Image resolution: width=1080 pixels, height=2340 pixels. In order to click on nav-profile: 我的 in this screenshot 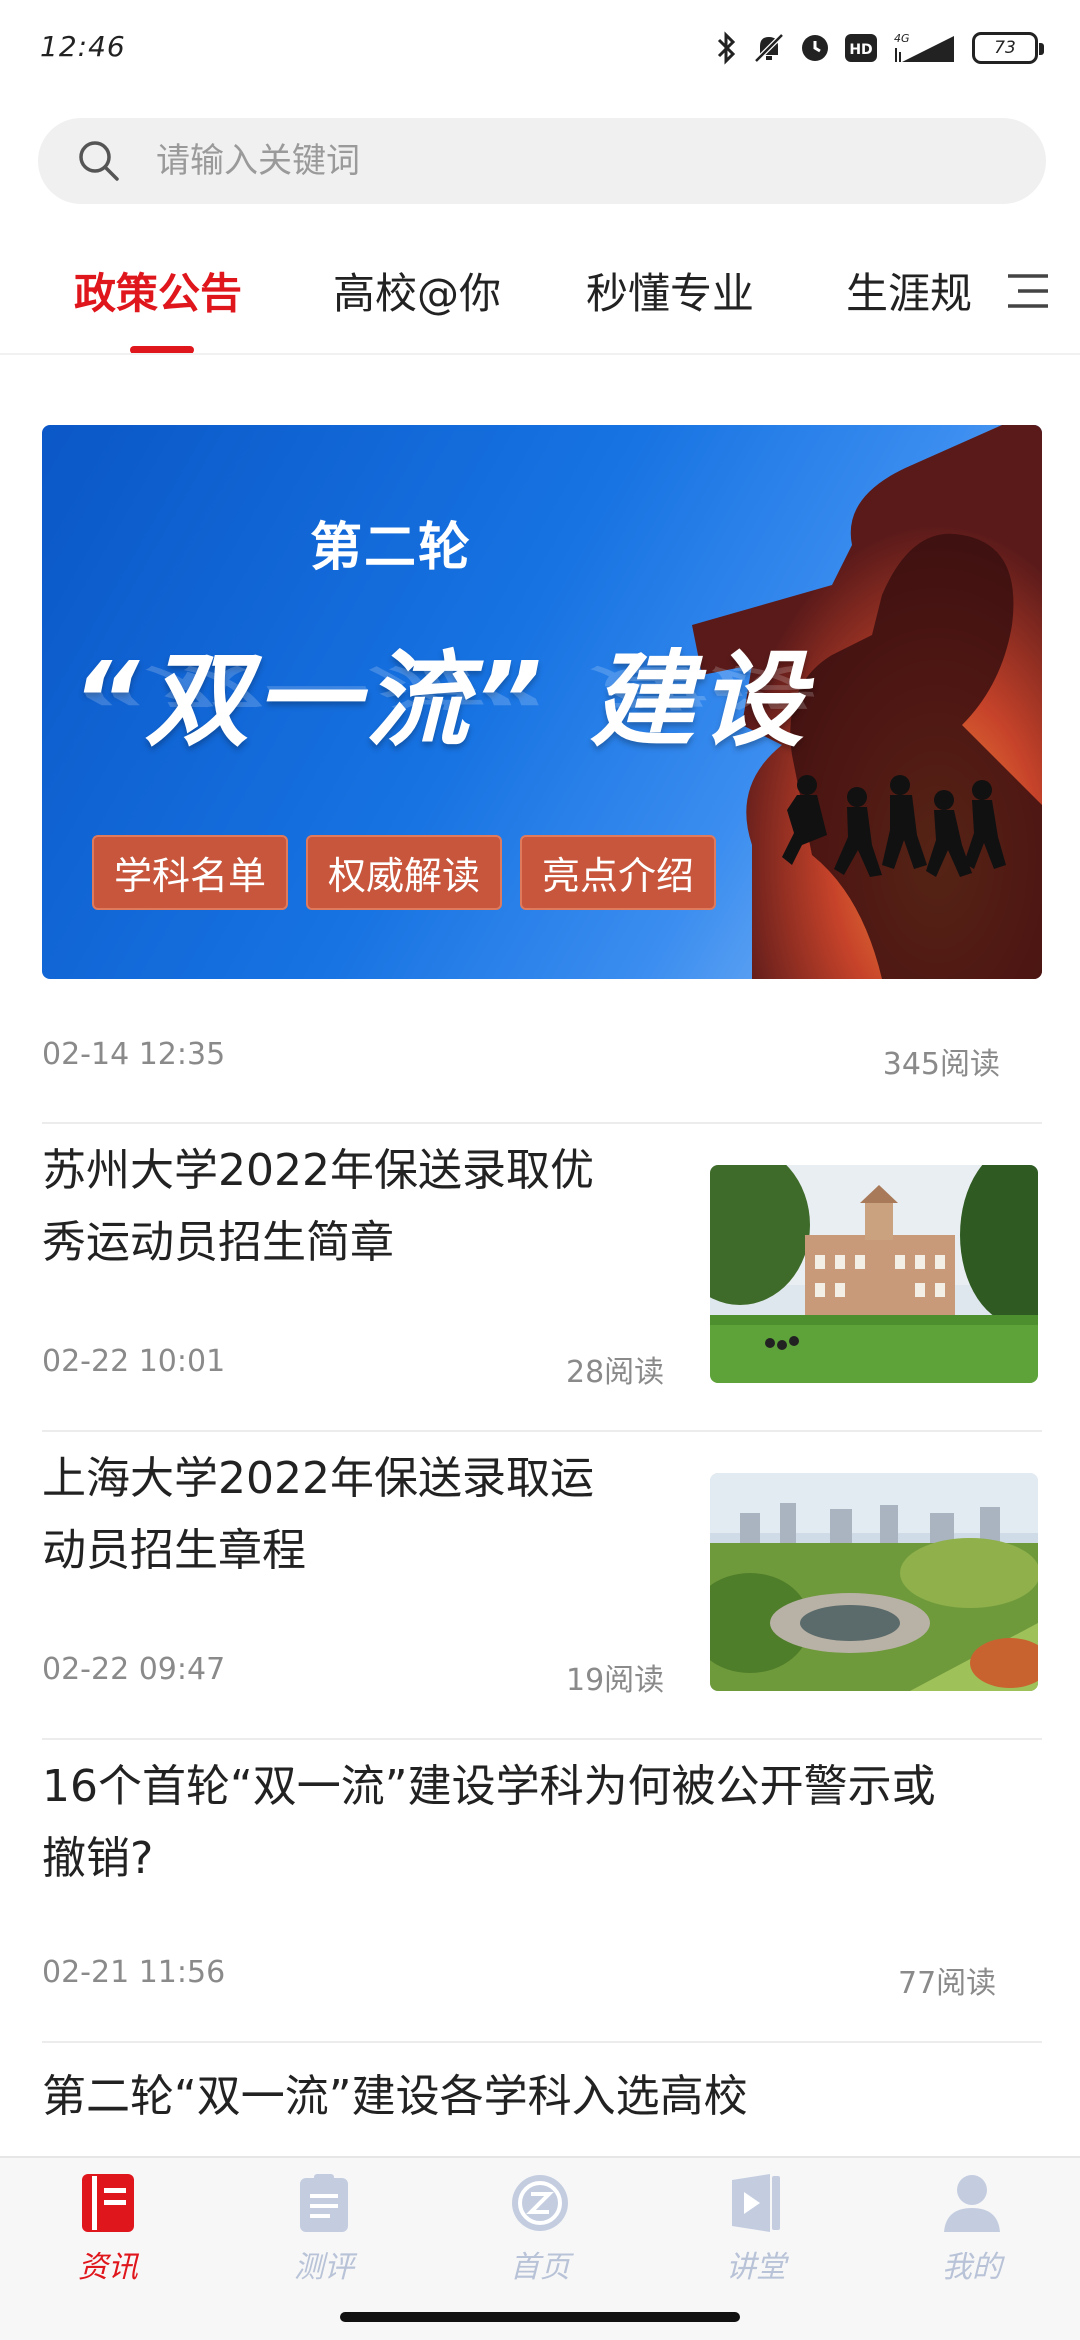, I will do `click(972, 2237)`.